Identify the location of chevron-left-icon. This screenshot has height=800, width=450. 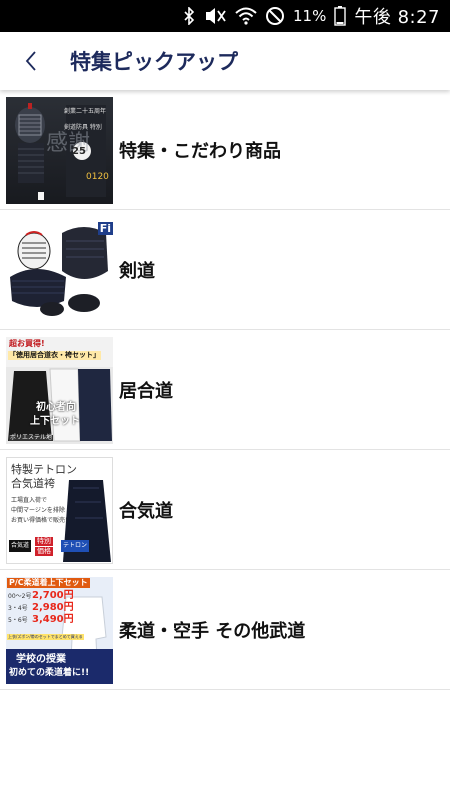
(30, 61).